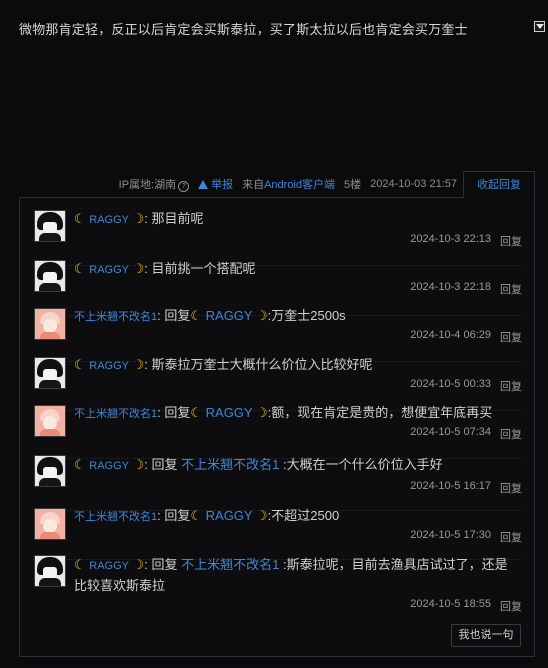 The height and width of the screenshot is (668, 548). What do you see at coordinates (450, 335) in the screenshot?
I see `reply-time: 2024-10-4 06:29` at bounding box center [450, 335].